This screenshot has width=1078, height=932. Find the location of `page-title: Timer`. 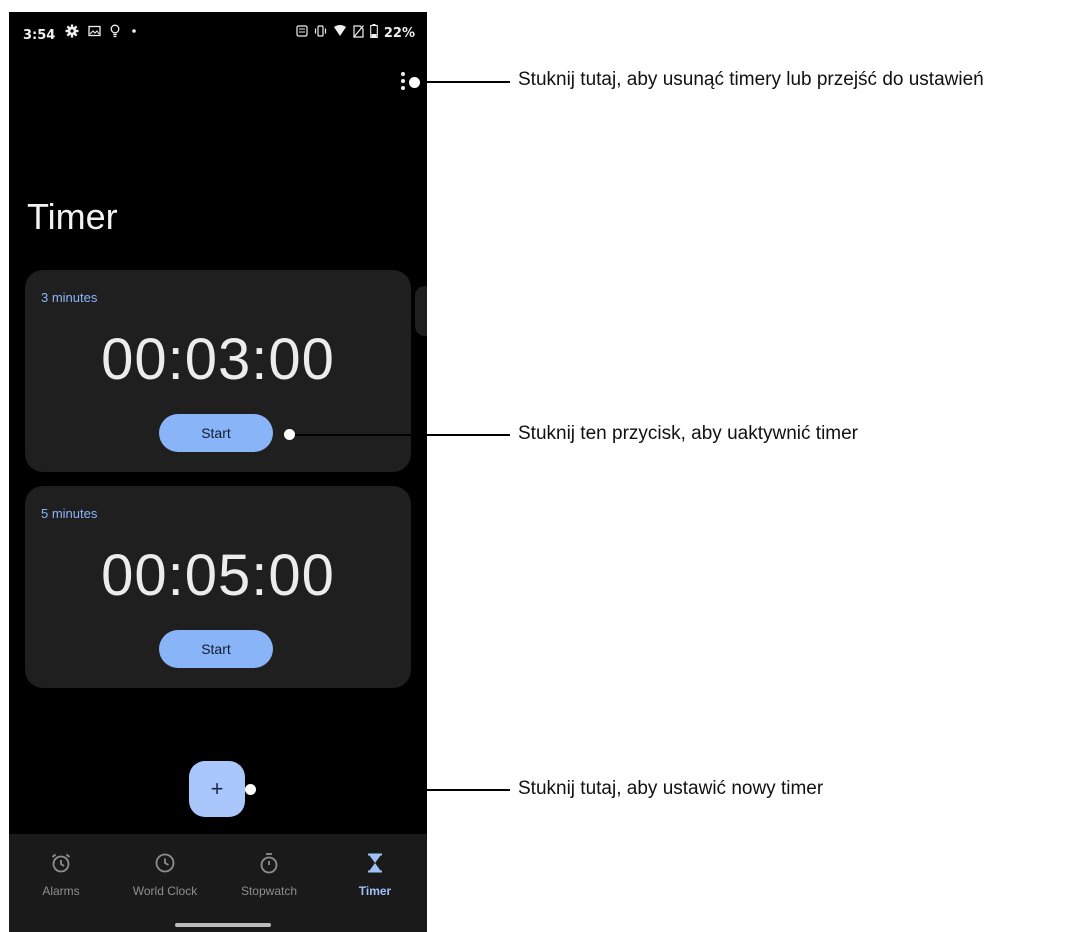

page-title: Timer is located at coordinates (72, 216).